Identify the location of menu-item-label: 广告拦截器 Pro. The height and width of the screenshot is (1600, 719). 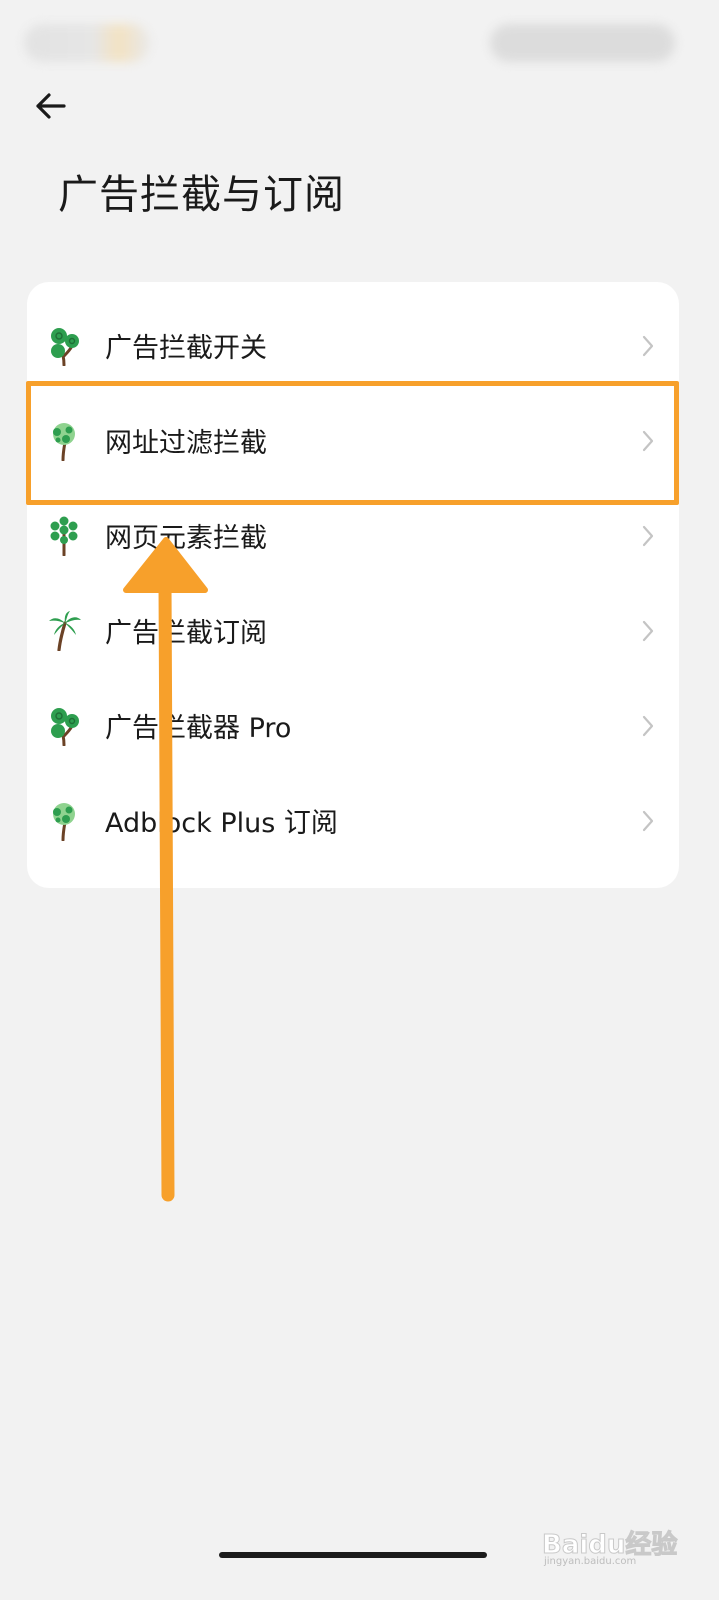
(198, 728).